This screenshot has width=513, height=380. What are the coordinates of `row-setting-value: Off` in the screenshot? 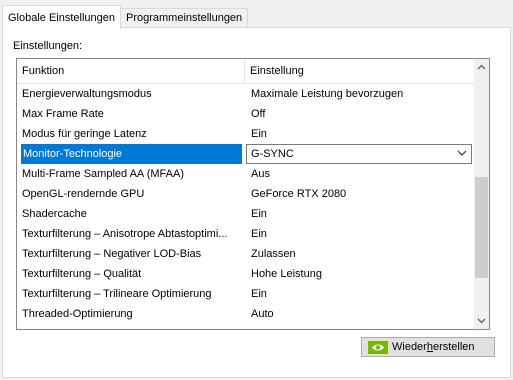 It's located at (258, 114).